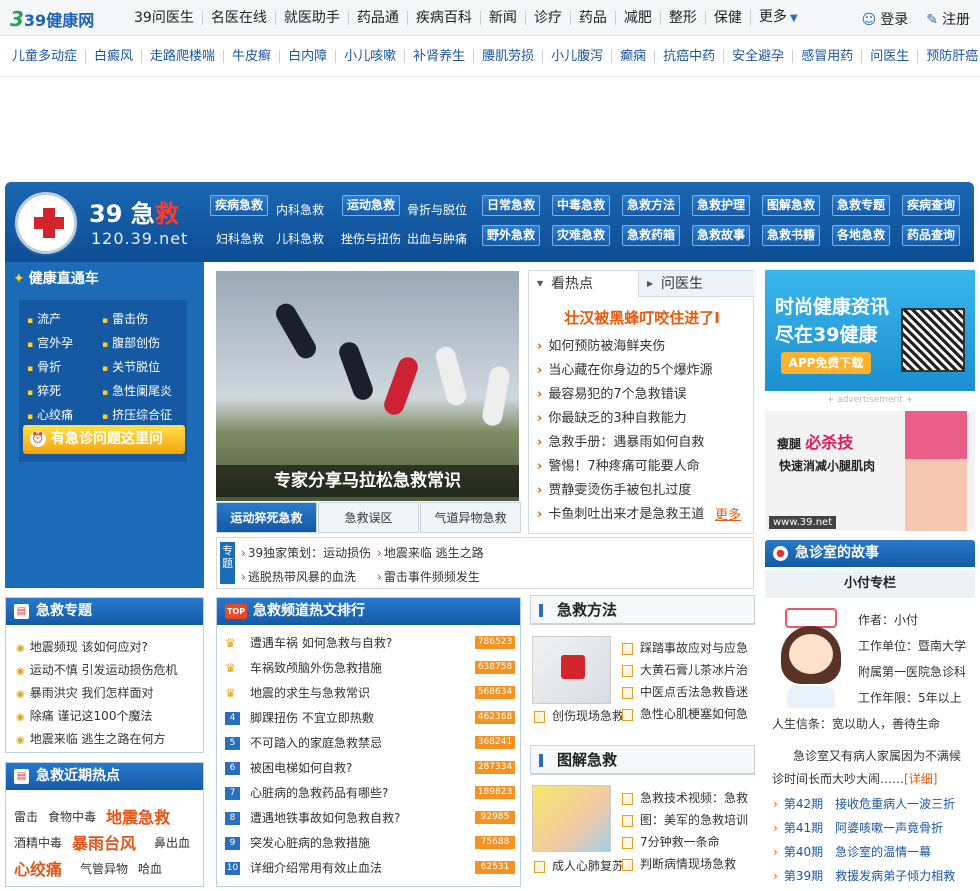 This screenshot has height=891, width=980. What do you see at coordinates (131, 366) in the screenshot?
I see `quick-link: 关节脱位` at bounding box center [131, 366].